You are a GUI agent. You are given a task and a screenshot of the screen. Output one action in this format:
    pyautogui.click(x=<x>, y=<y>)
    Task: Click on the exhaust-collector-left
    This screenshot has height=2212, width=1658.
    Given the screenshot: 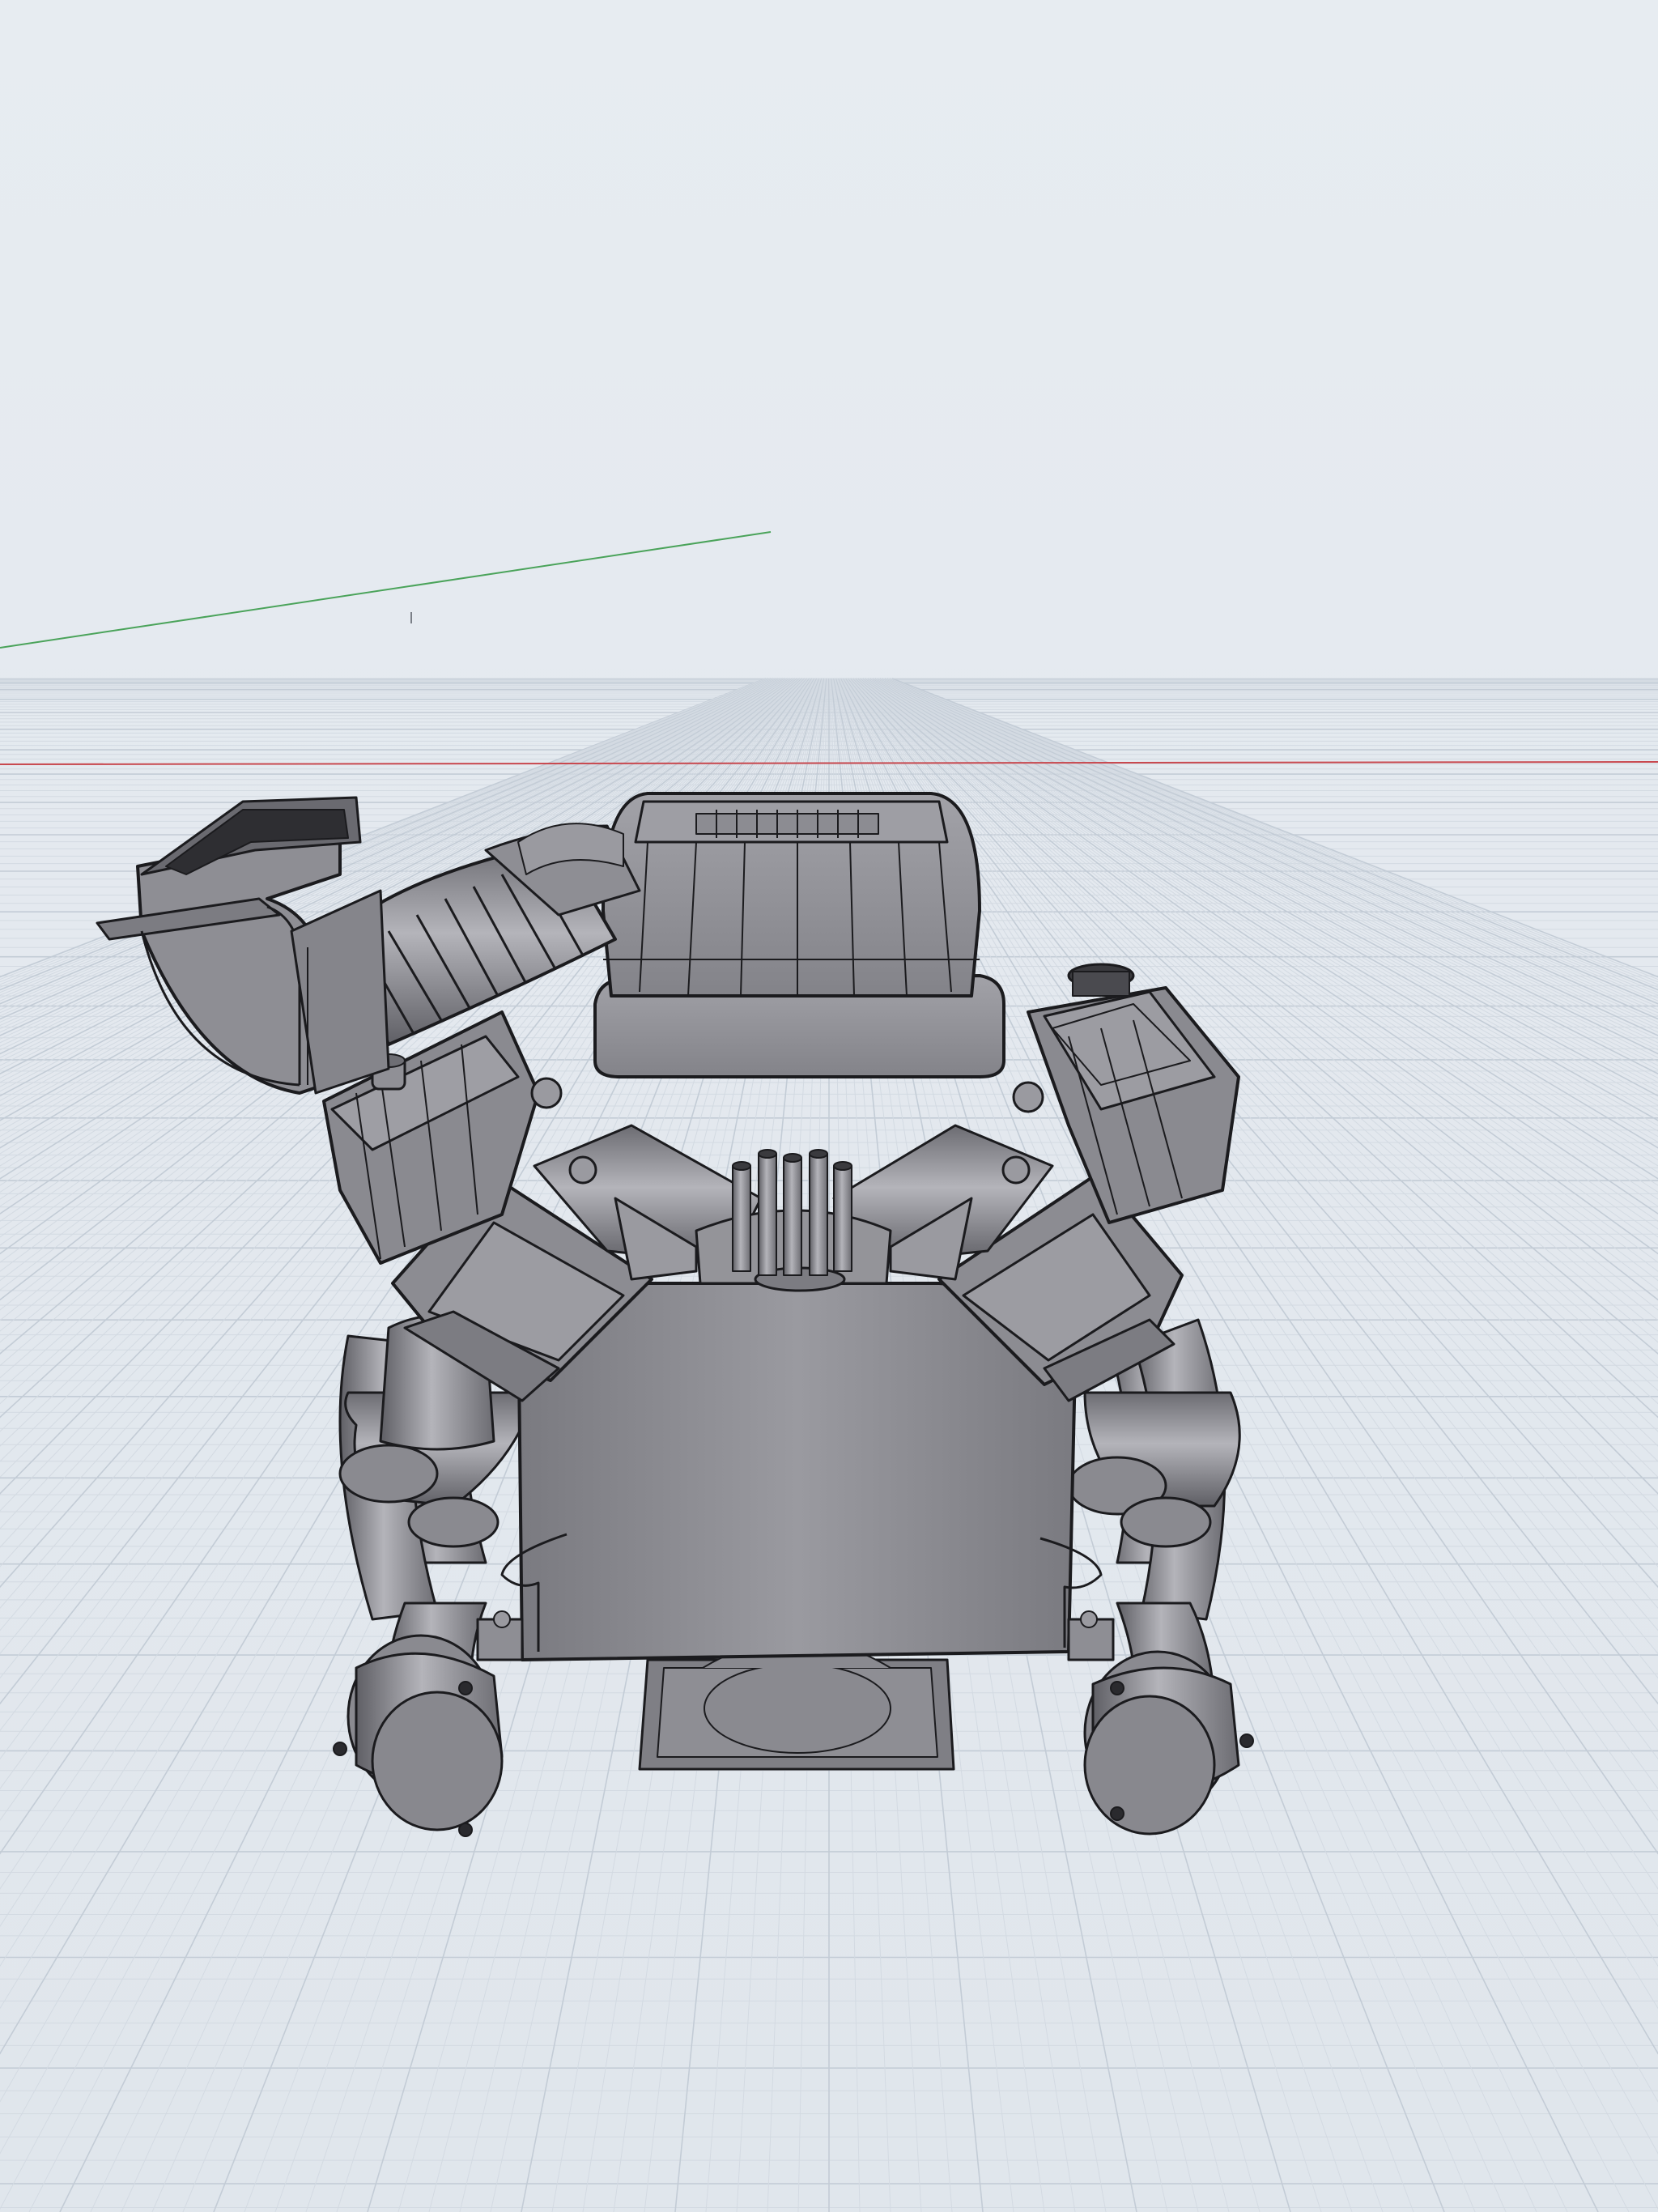 What is the action you would take?
    pyautogui.click(x=418, y=1736)
    